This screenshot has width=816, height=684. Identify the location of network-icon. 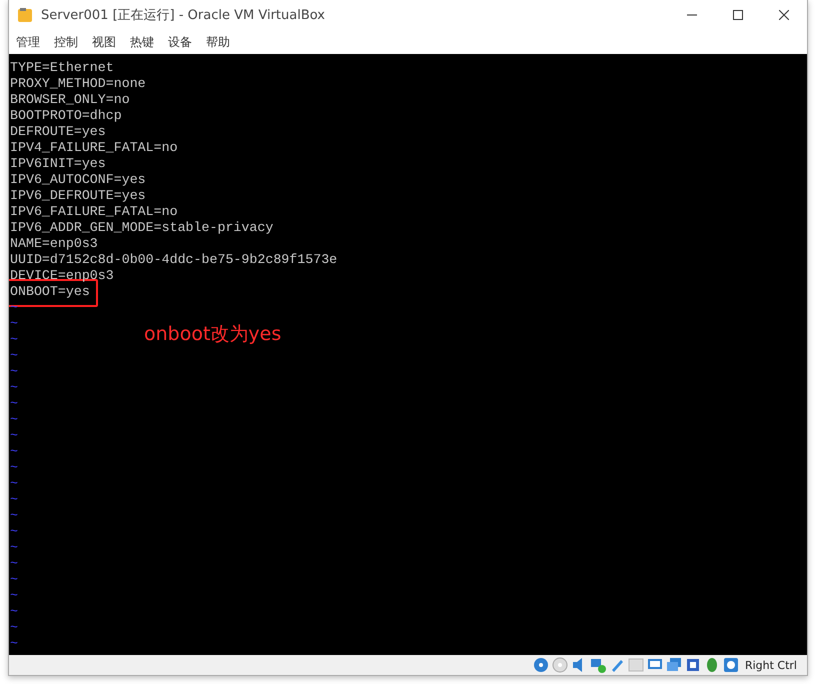
(598, 665).